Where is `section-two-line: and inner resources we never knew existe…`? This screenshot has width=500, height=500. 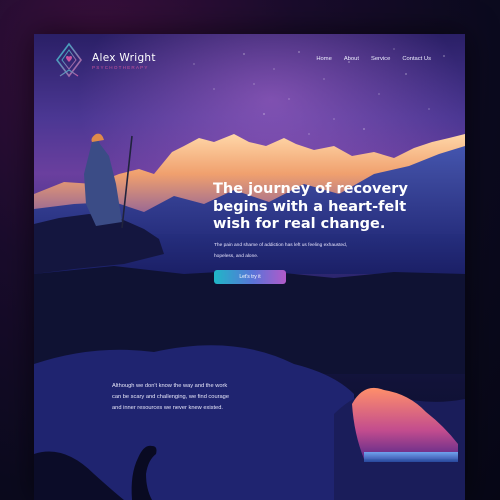
section-two-line: and inner resources we never knew existe… is located at coordinates (167, 408).